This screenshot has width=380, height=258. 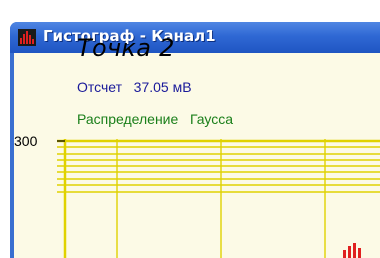 What do you see at coordinates (155, 119) in the screenshot?
I see `distribution-label: Распределение Гаусса` at bounding box center [155, 119].